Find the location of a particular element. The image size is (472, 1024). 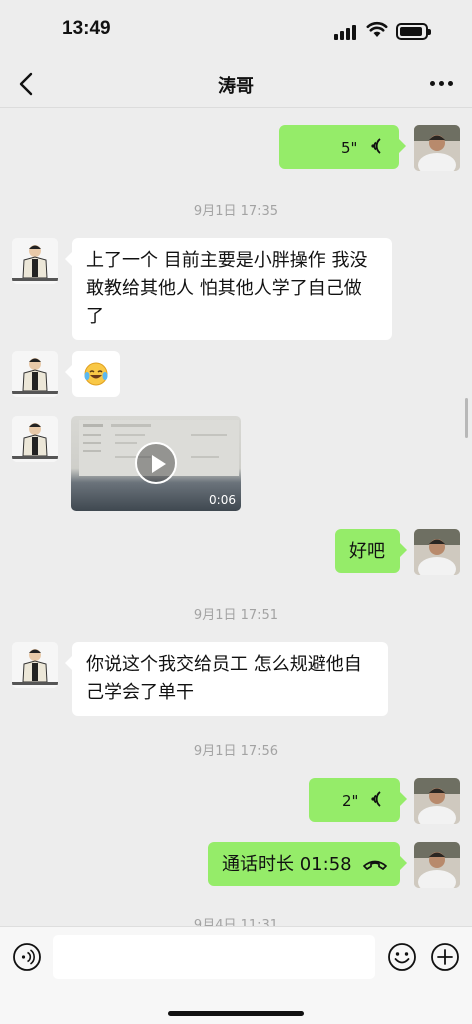

call-record-bubble: 通话时长 01:58 is located at coordinates (307, 864).